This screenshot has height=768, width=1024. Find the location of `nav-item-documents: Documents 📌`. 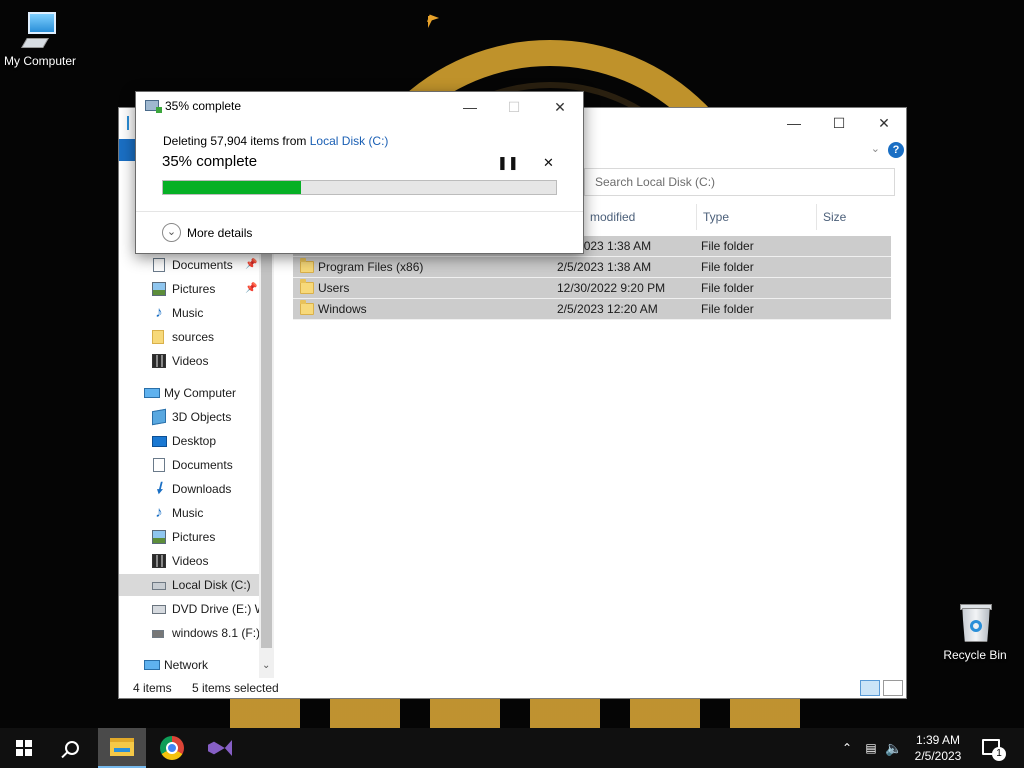

nav-item-documents: Documents 📌 is located at coordinates (189, 265).